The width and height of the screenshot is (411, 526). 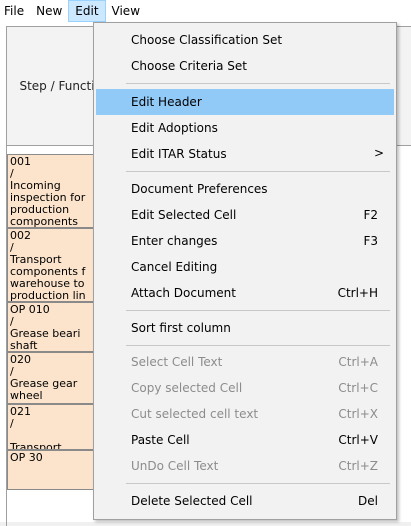 What do you see at coordinates (174, 241) in the screenshot?
I see `menu-item-label: Enter changes` at bounding box center [174, 241].